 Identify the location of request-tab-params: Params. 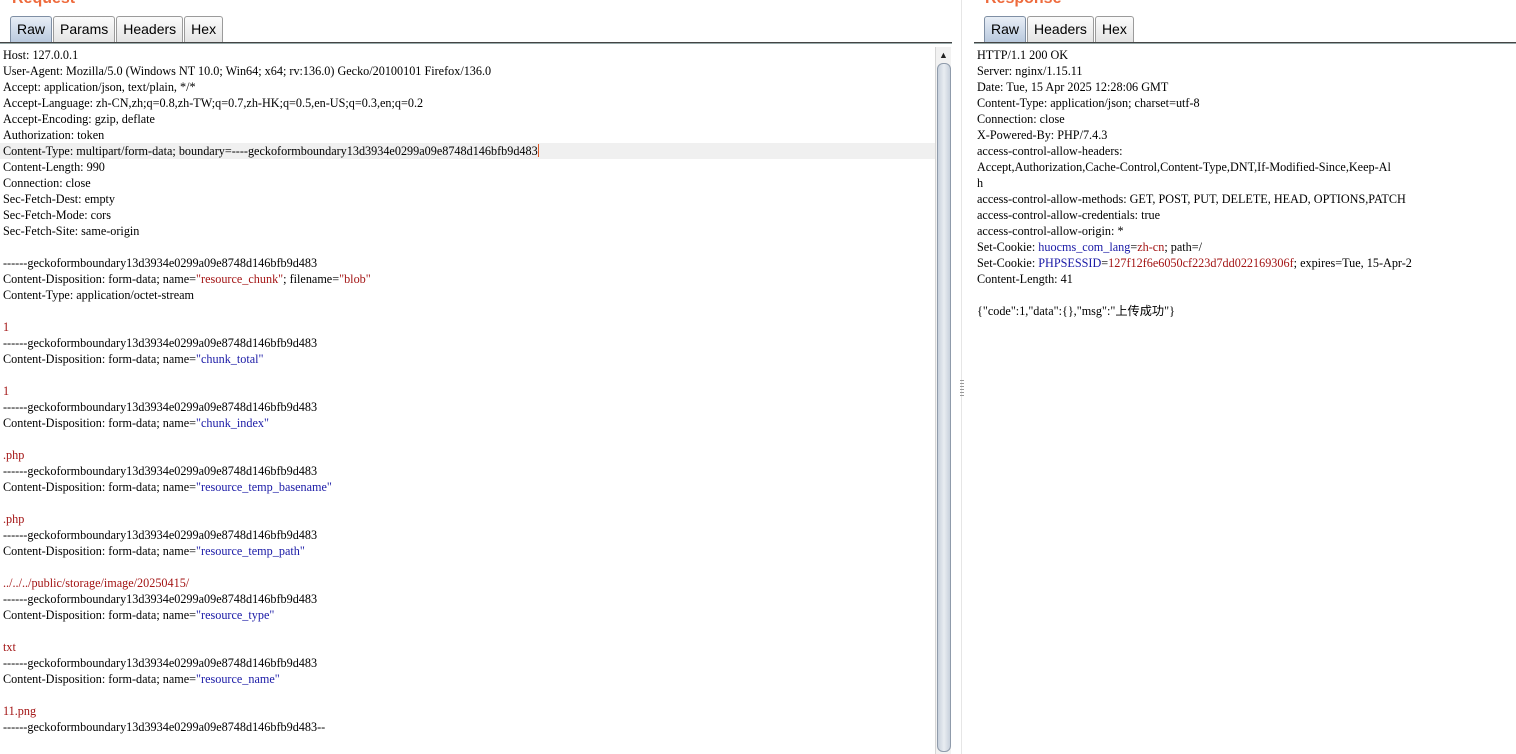
(84, 29).